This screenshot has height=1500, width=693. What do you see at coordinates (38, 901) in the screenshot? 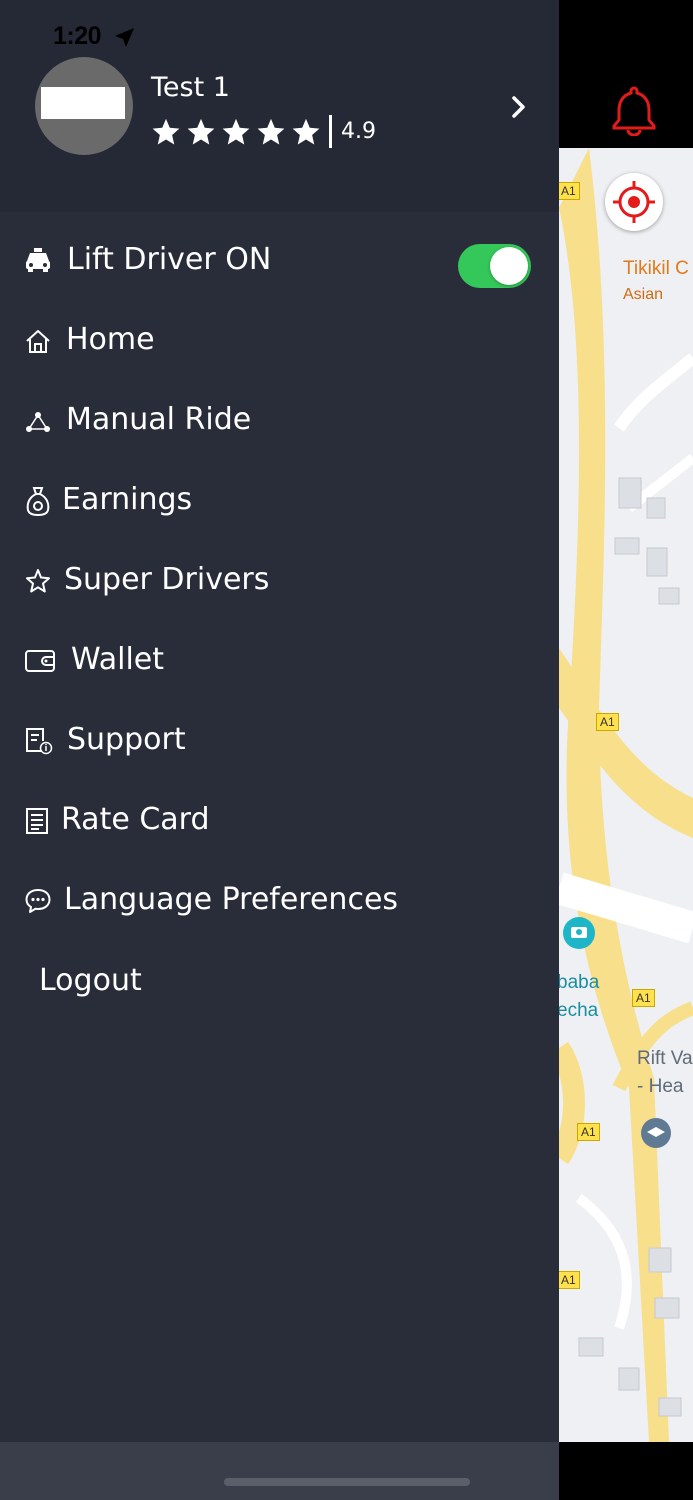
I see `chat-bubble-icon` at bounding box center [38, 901].